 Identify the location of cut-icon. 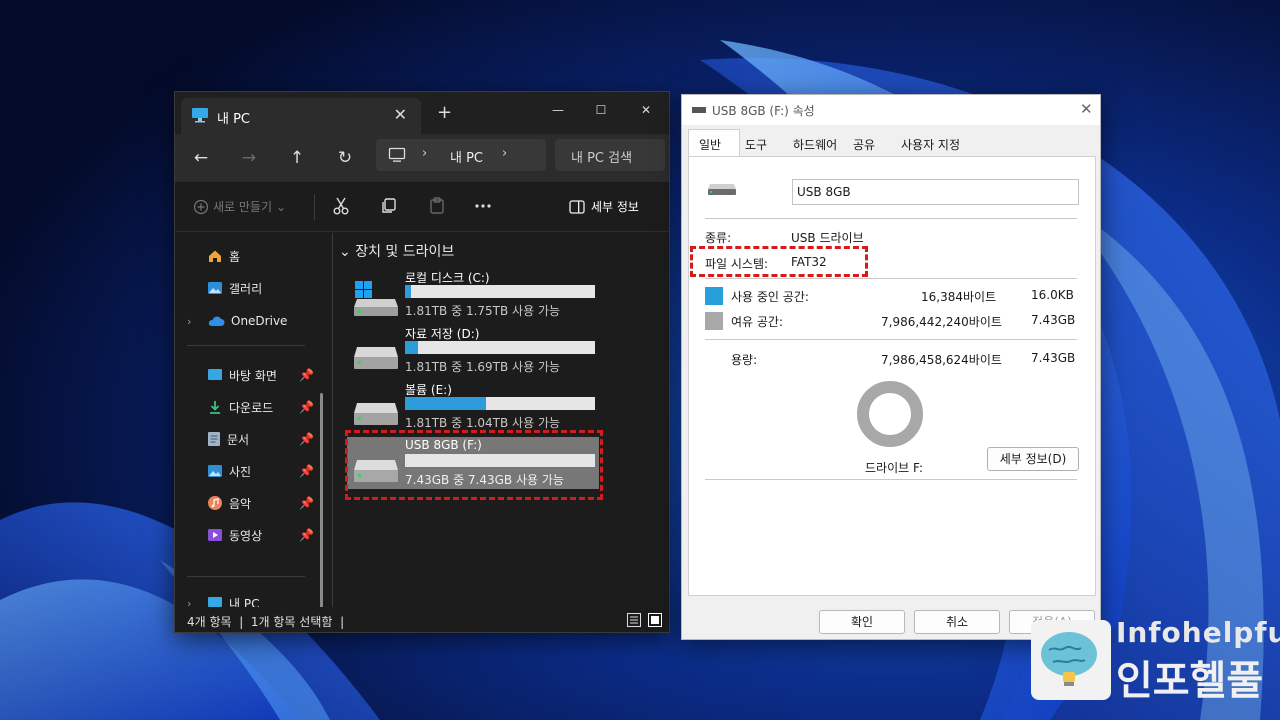
(341, 206).